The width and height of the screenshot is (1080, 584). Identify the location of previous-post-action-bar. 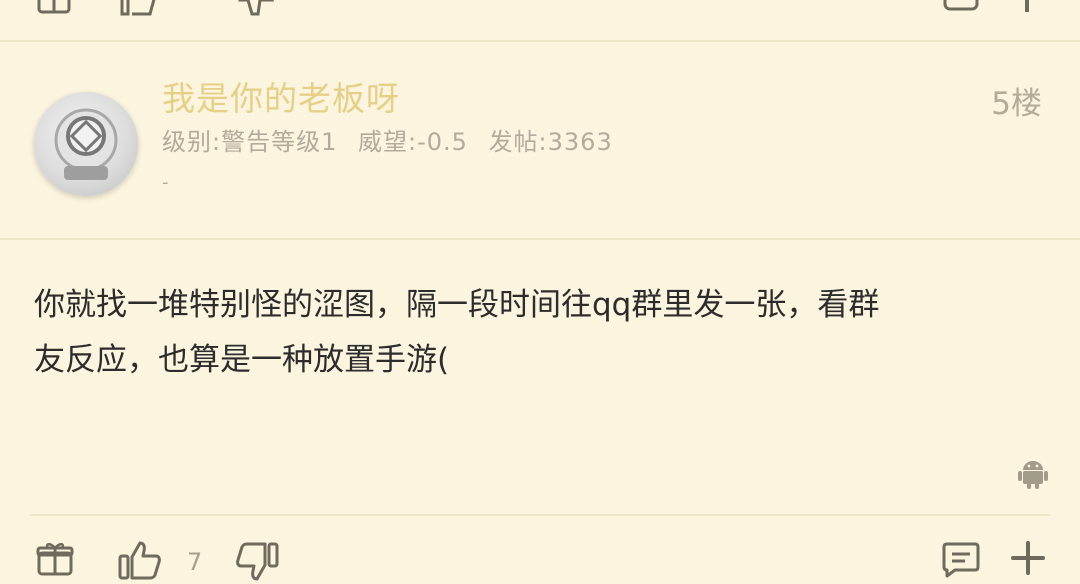
(540, 20).